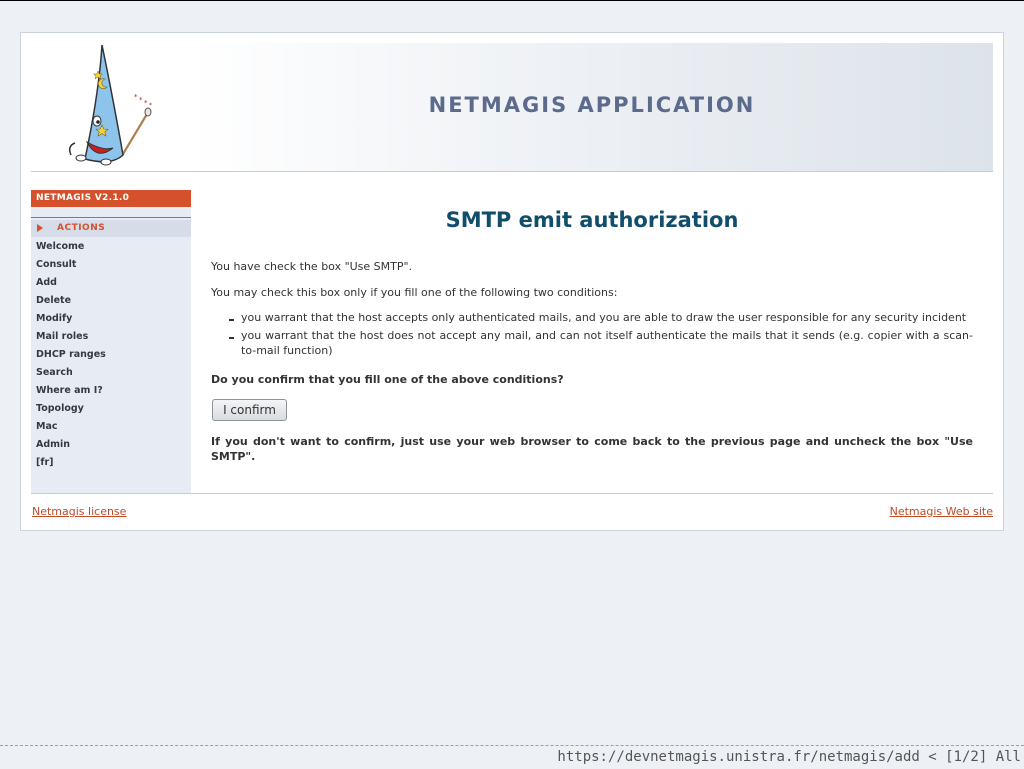  What do you see at coordinates (71, 283) in the screenshot?
I see `sidebar-item-add: Add` at bounding box center [71, 283].